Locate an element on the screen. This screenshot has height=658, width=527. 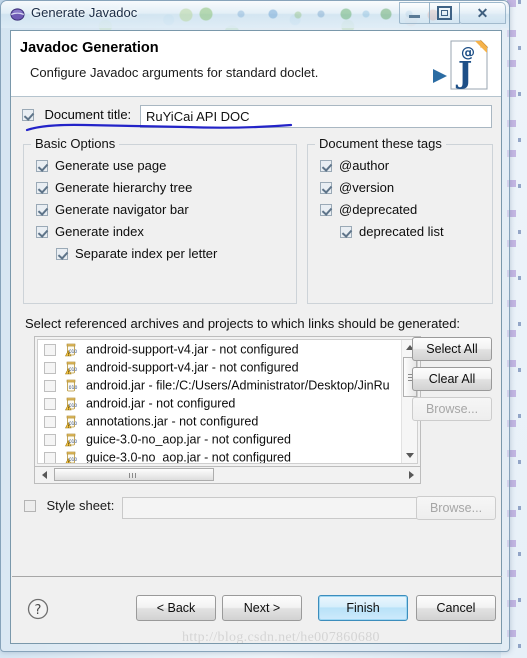
clear-all-button: Clear All is located at coordinates (452, 379).